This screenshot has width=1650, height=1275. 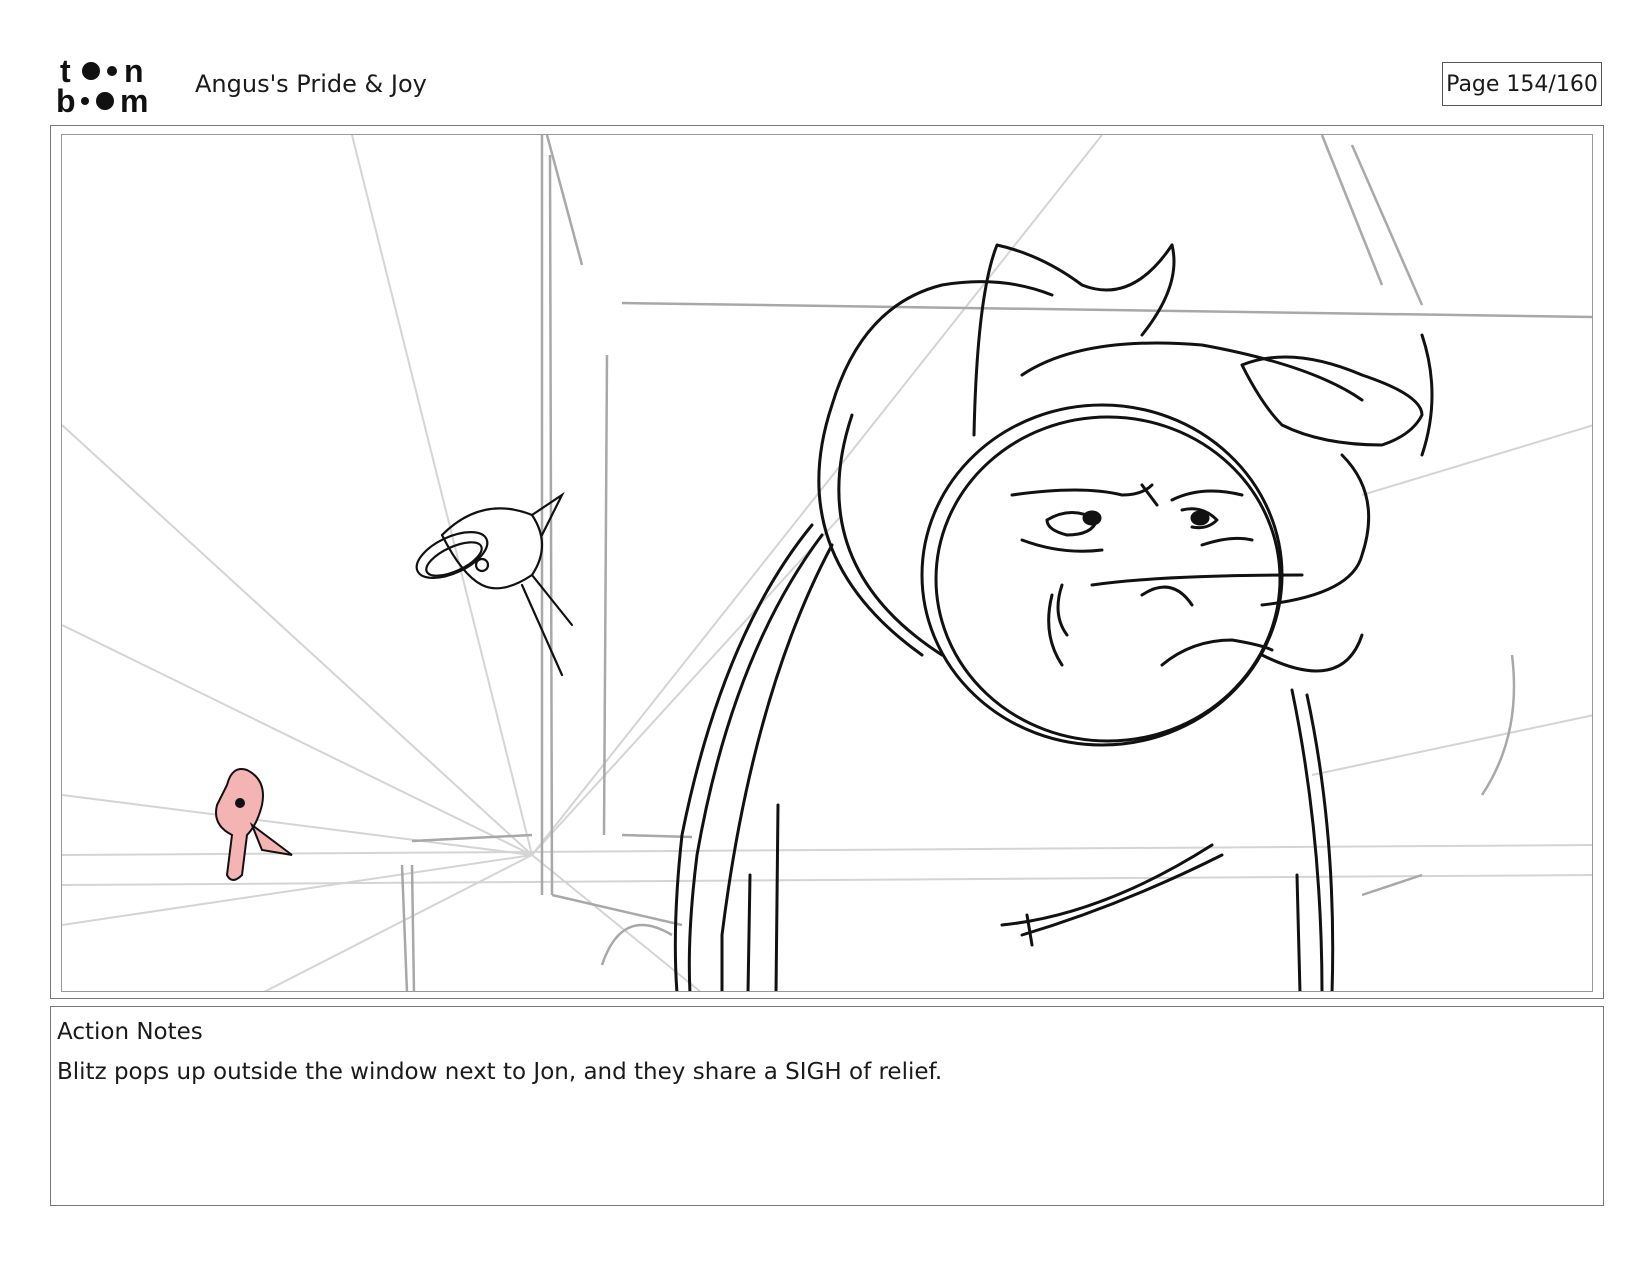 I want to click on svg-text: b, so click(x=66, y=99).